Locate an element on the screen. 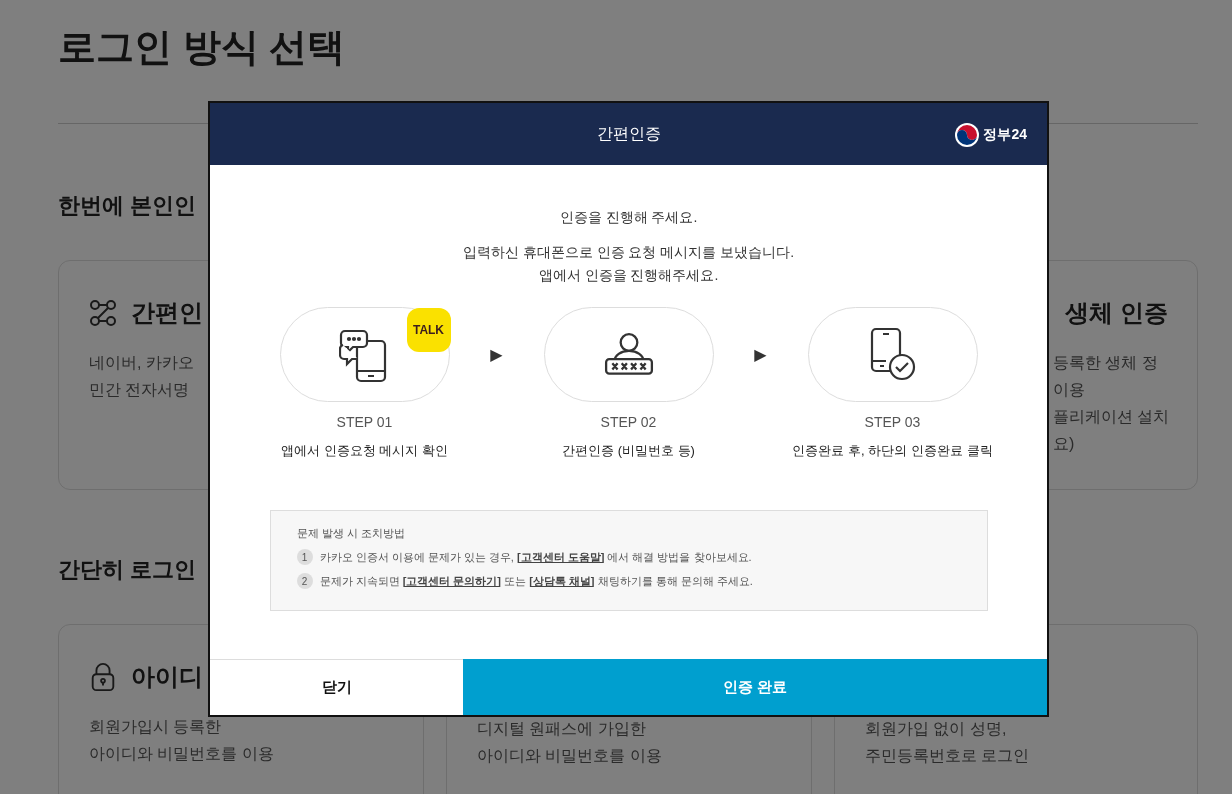  page-title: 로그인 방식 선택 is located at coordinates (202, 47).